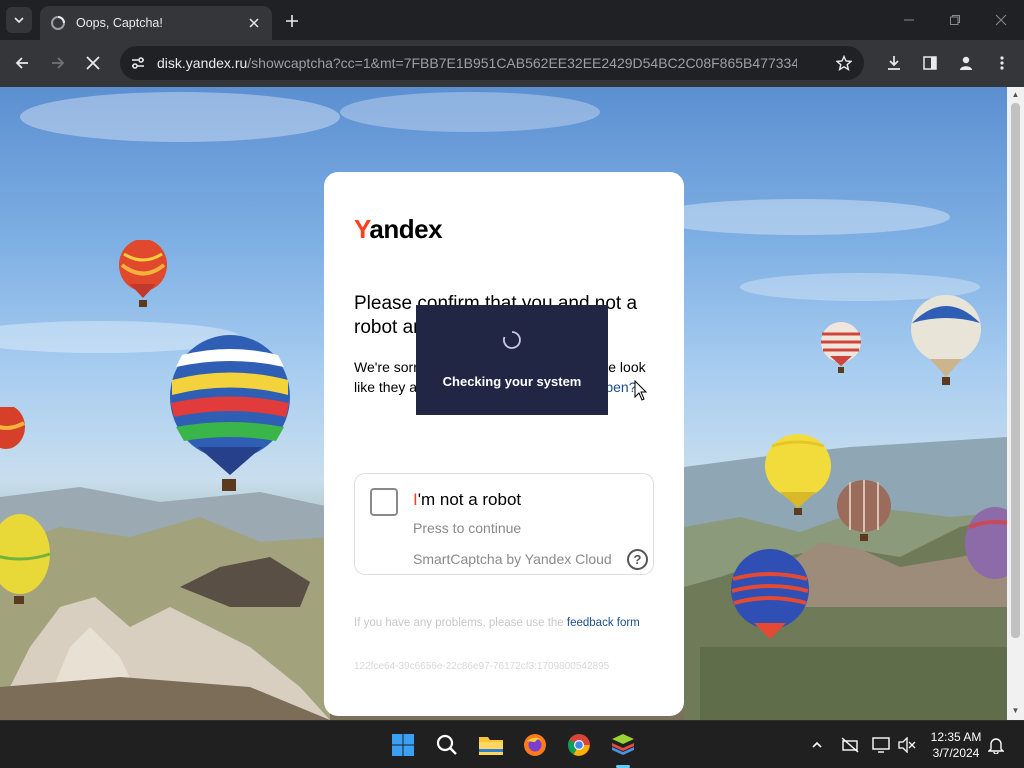 The width and height of the screenshot is (1024, 768). What do you see at coordinates (603, 623) in the screenshot?
I see `feedback-link: feedback form` at bounding box center [603, 623].